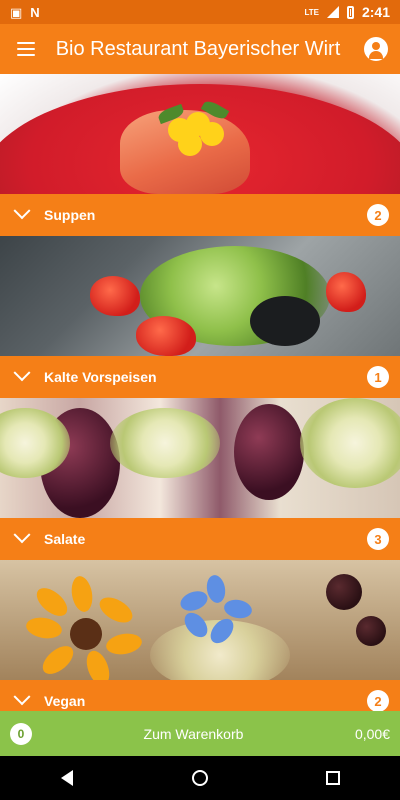 Image resolution: width=400 pixels, height=800 pixels. Describe the element at coordinates (16, 12) in the screenshot. I see `photo-icon: ▣` at that location.